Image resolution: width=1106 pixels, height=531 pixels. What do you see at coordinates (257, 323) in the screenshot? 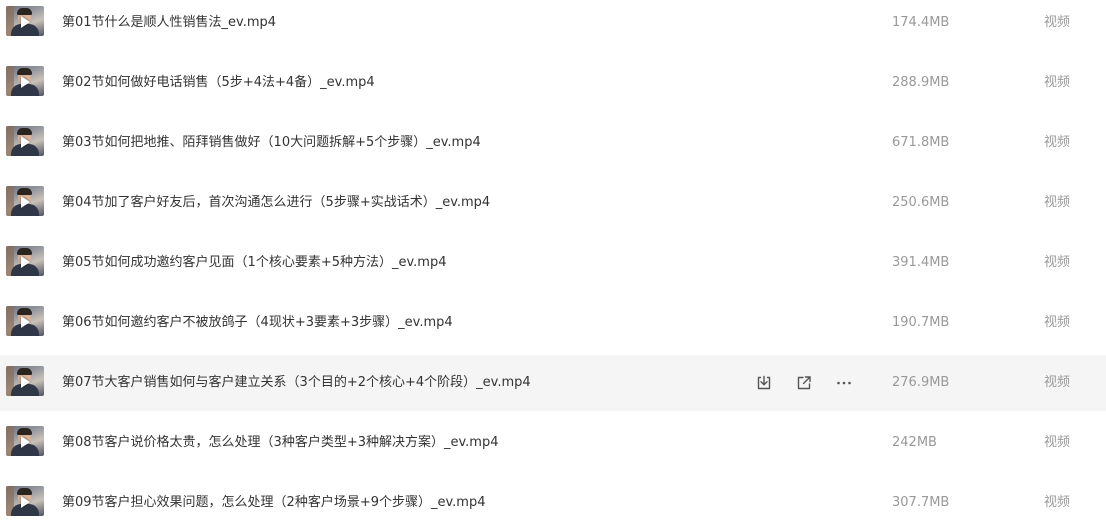
I see `file-name: 第06节如何邀约客户不被放鸽子（4现状+3要素+3步骤）_ev.mp4` at bounding box center [257, 323].